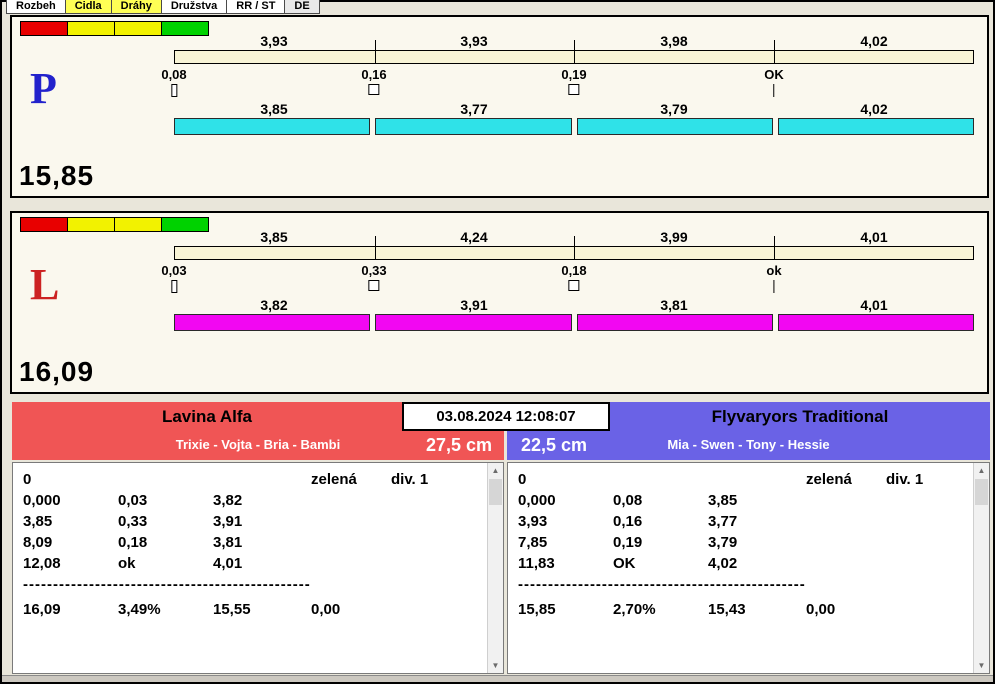 The width and height of the screenshot is (995, 684). Describe the element at coordinates (537, 609) in the screenshot. I see `summary-total: 15,85` at that location.